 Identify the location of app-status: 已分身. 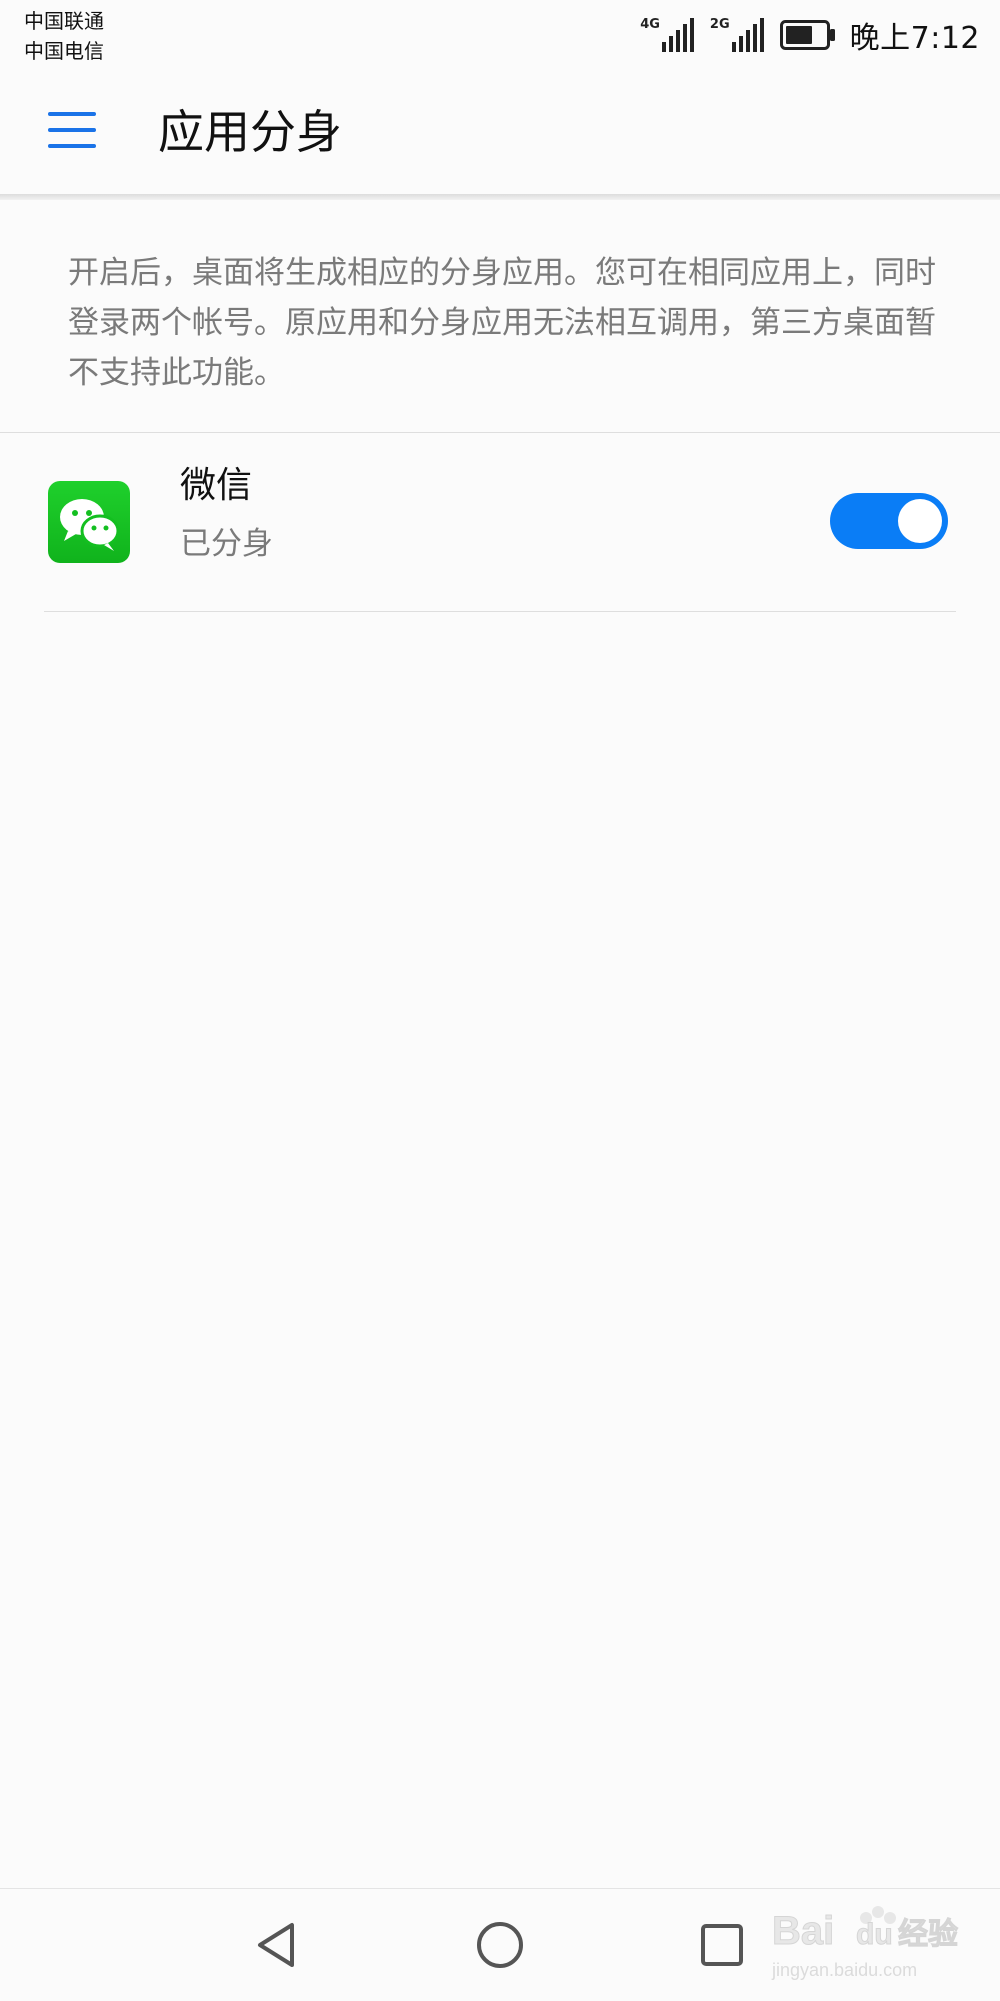
(226, 544).